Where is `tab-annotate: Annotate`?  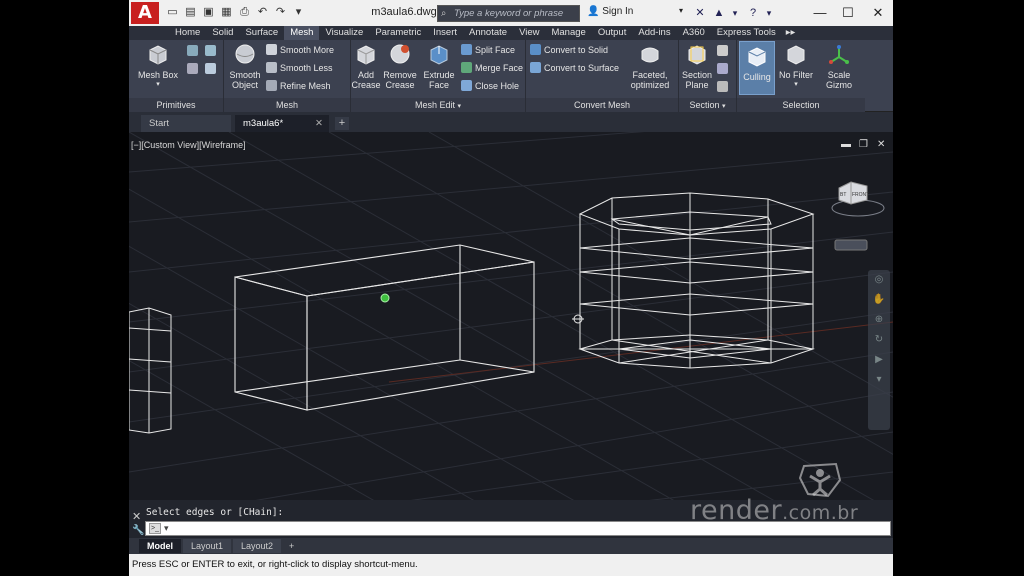 tab-annotate: Annotate is located at coordinates (488, 33).